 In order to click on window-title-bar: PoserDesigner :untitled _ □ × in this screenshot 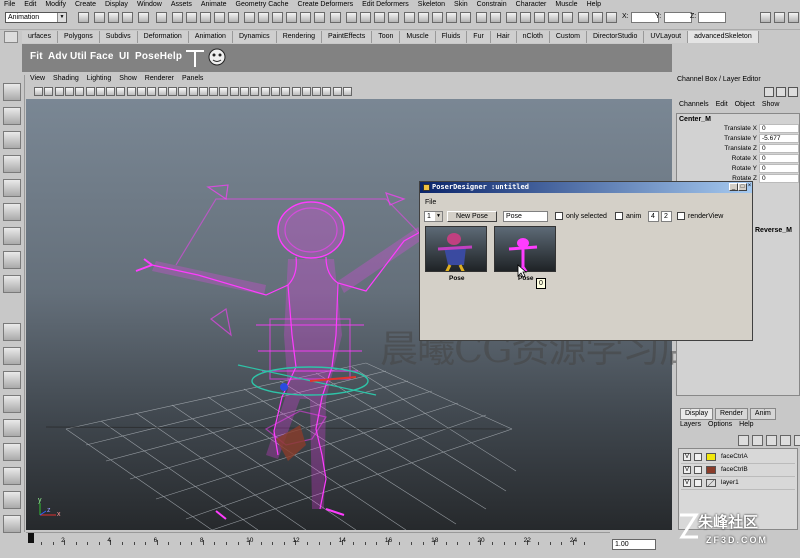, I will do `click(586, 187)`.